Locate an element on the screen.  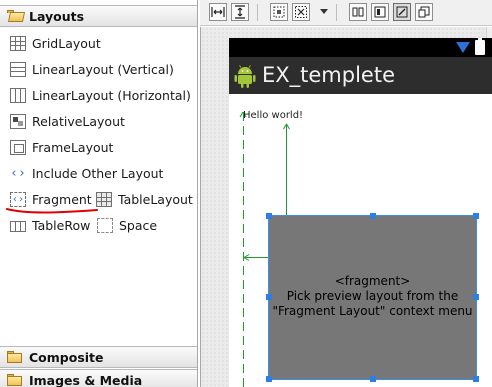
palette-item-tablerow: TableRow is located at coordinates (50, 225).